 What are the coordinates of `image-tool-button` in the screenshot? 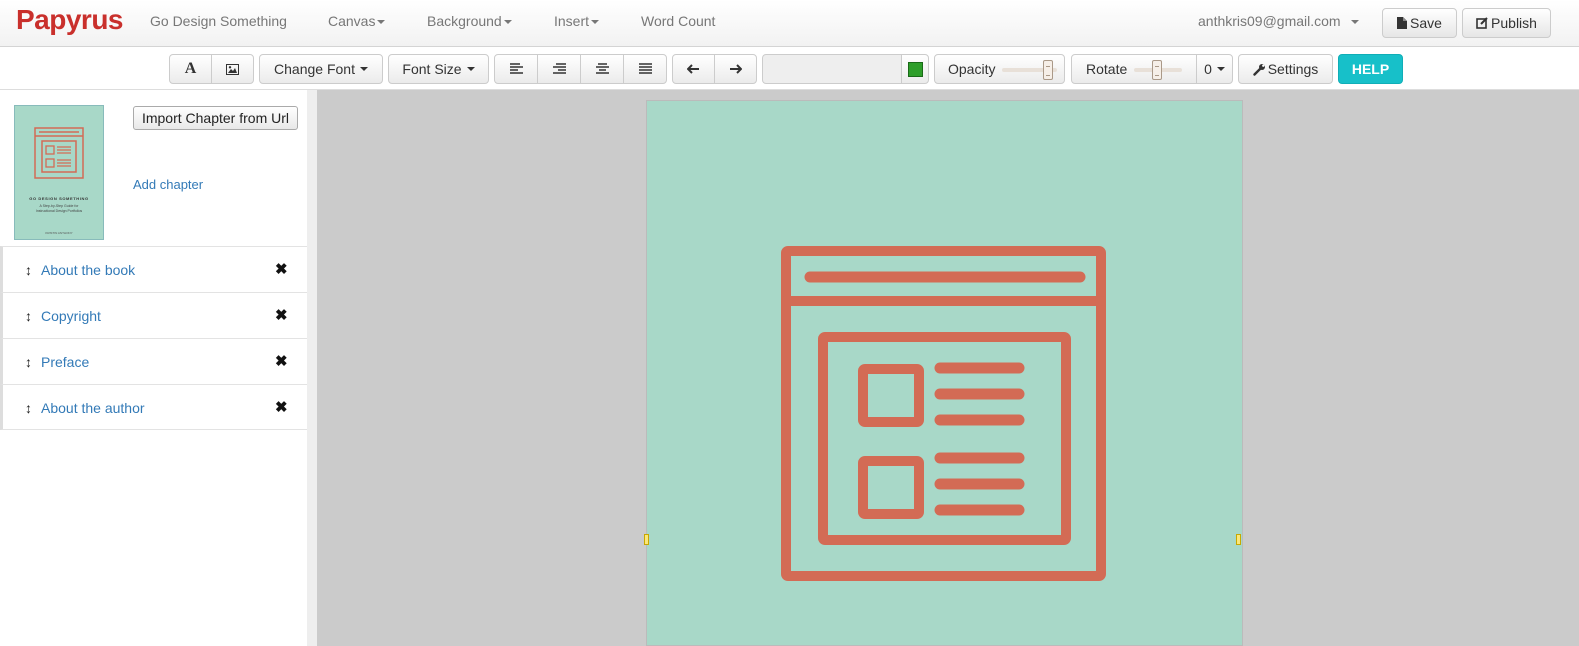 It's located at (232, 69).